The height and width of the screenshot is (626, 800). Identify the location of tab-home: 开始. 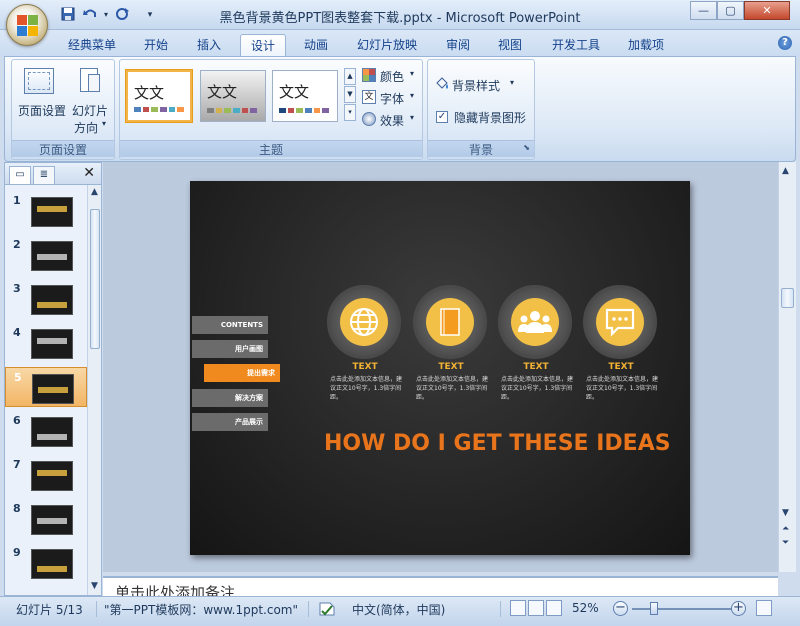
(156, 45).